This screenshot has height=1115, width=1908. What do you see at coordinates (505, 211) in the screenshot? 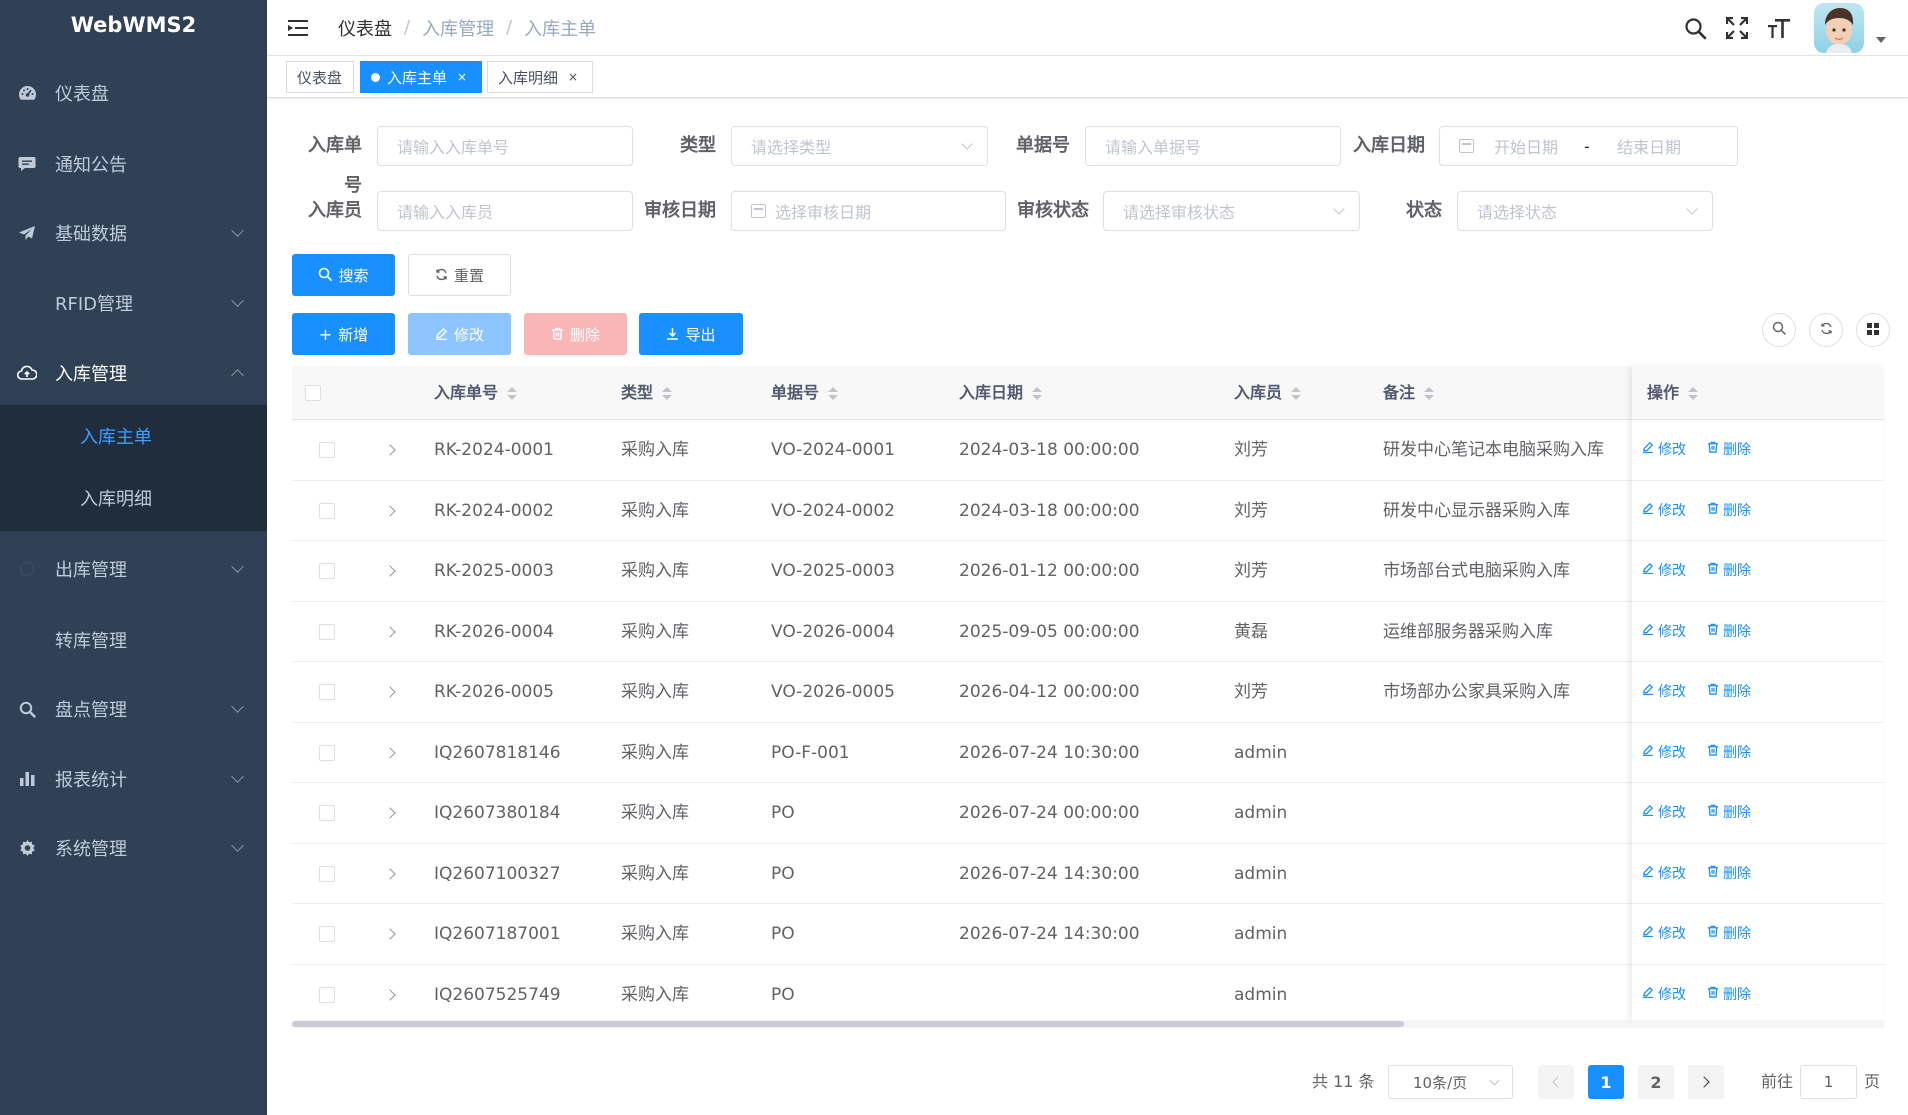
I see `operator-input: 请输入入库员` at bounding box center [505, 211].